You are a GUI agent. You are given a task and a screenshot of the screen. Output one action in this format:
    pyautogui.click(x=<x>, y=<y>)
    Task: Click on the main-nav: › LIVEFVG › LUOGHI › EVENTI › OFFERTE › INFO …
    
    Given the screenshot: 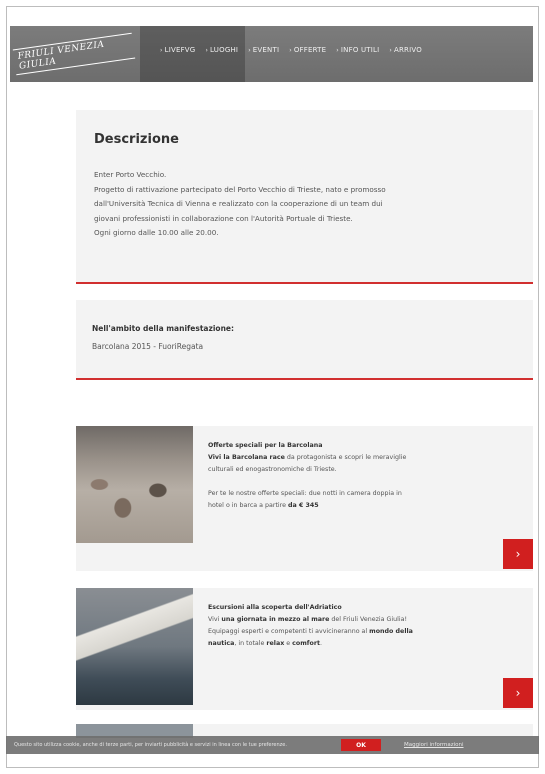 What is the action you would take?
    pyautogui.click(x=291, y=50)
    